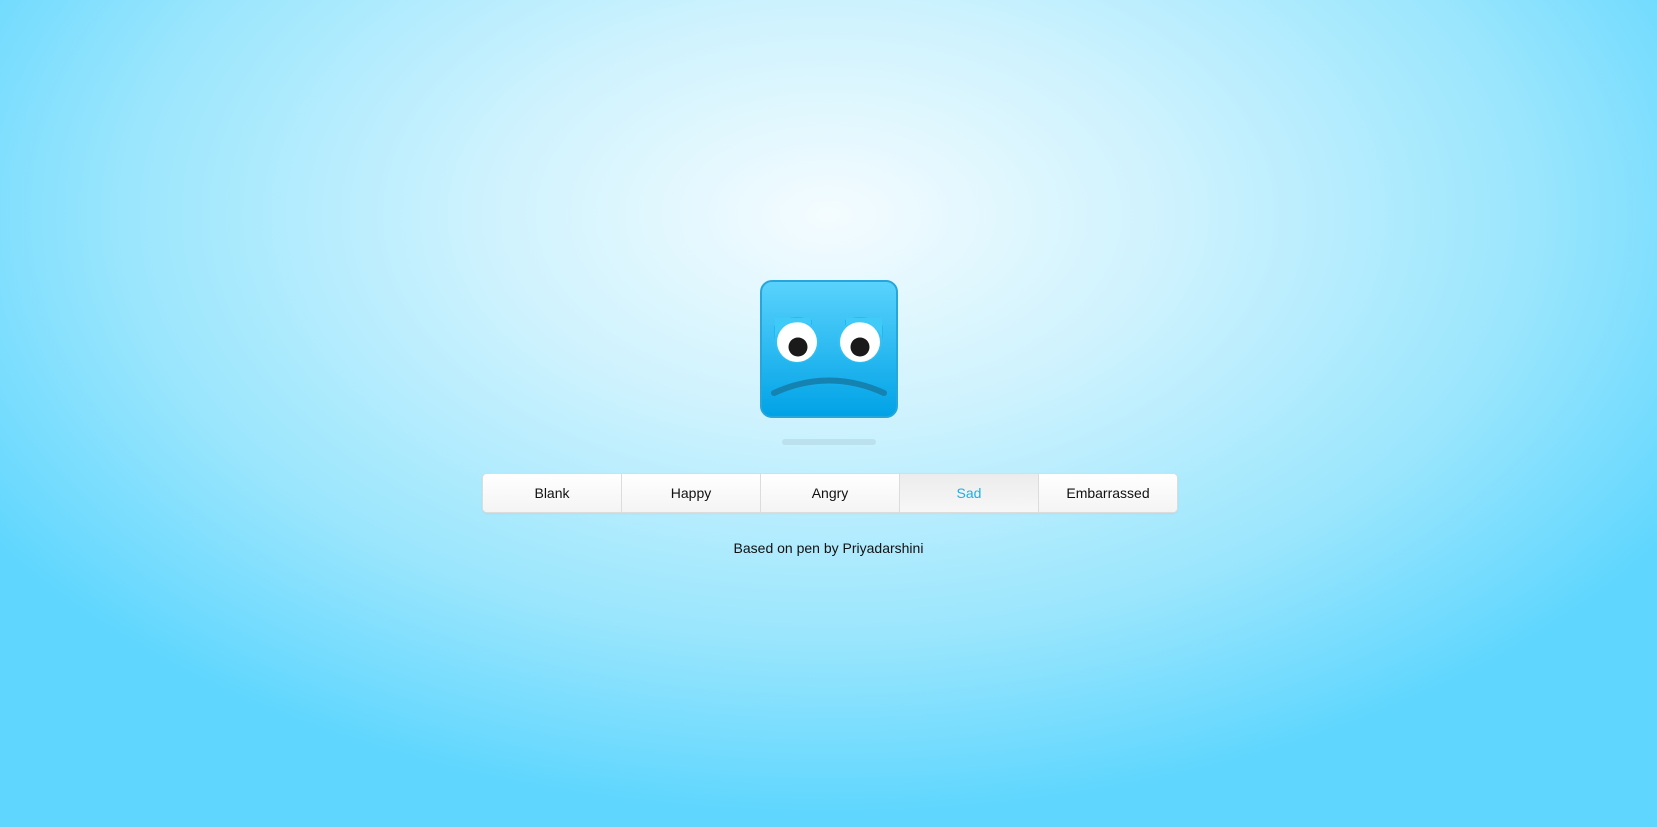 The width and height of the screenshot is (1657, 827). I want to click on mood-button-blank: Blank, so click(552, 493).